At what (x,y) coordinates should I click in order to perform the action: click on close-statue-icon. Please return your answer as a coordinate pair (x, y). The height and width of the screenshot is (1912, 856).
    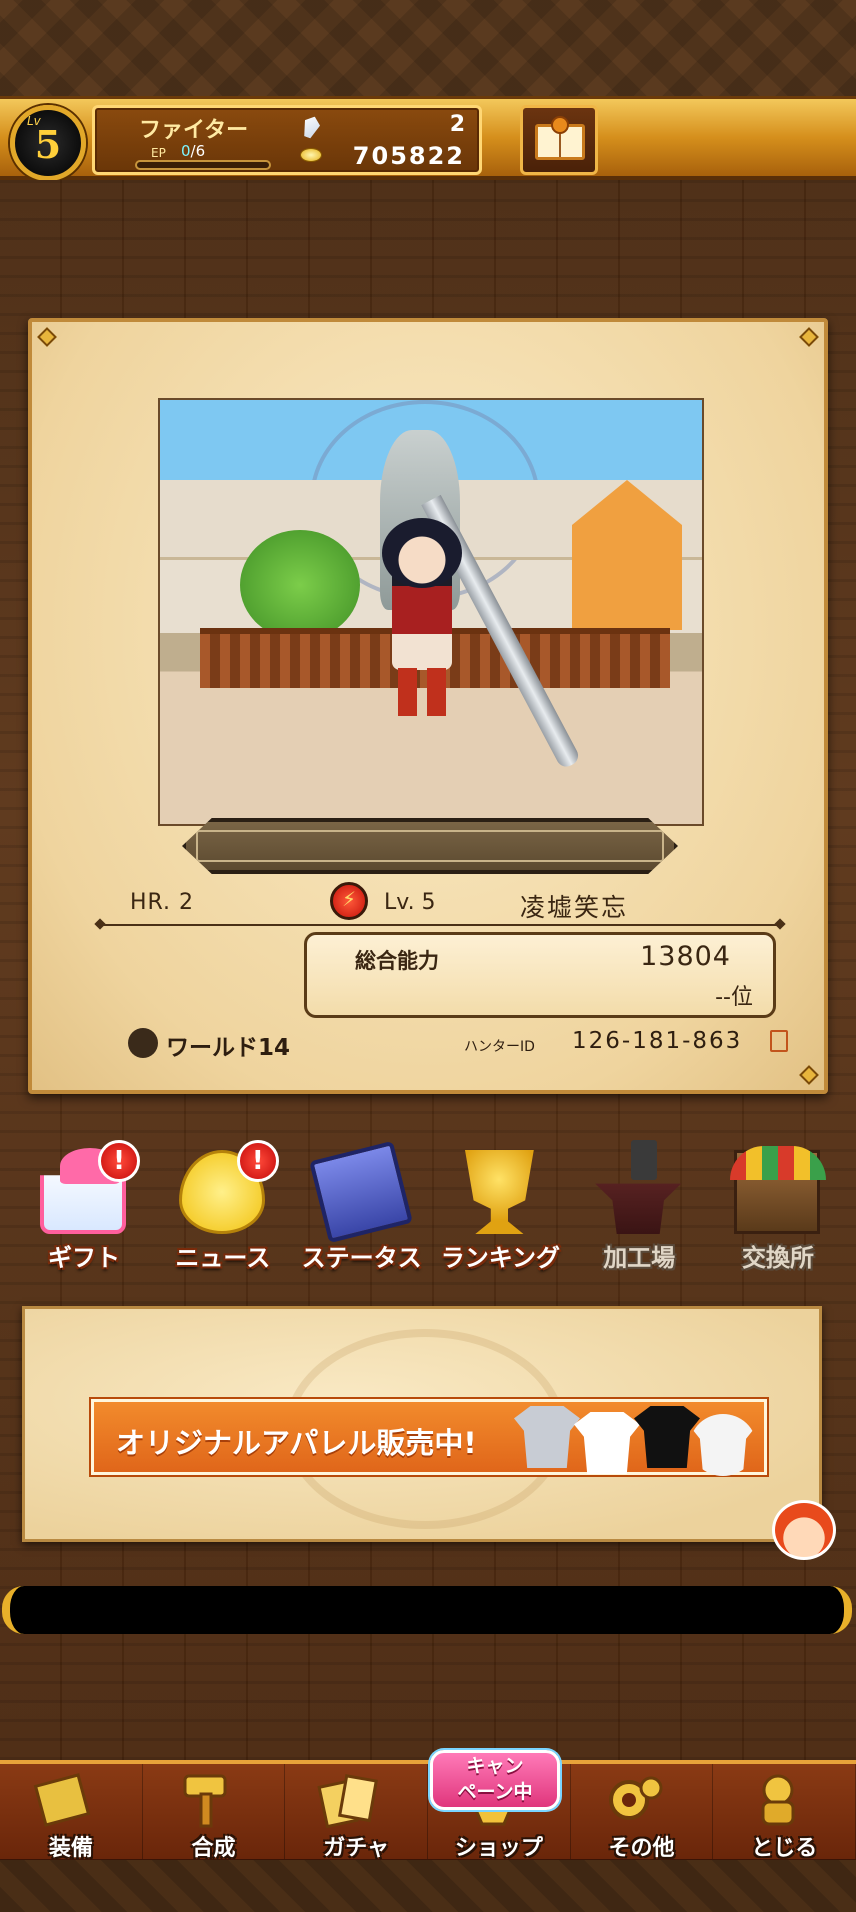
    Looking at the image, I should click on (778, 1800).